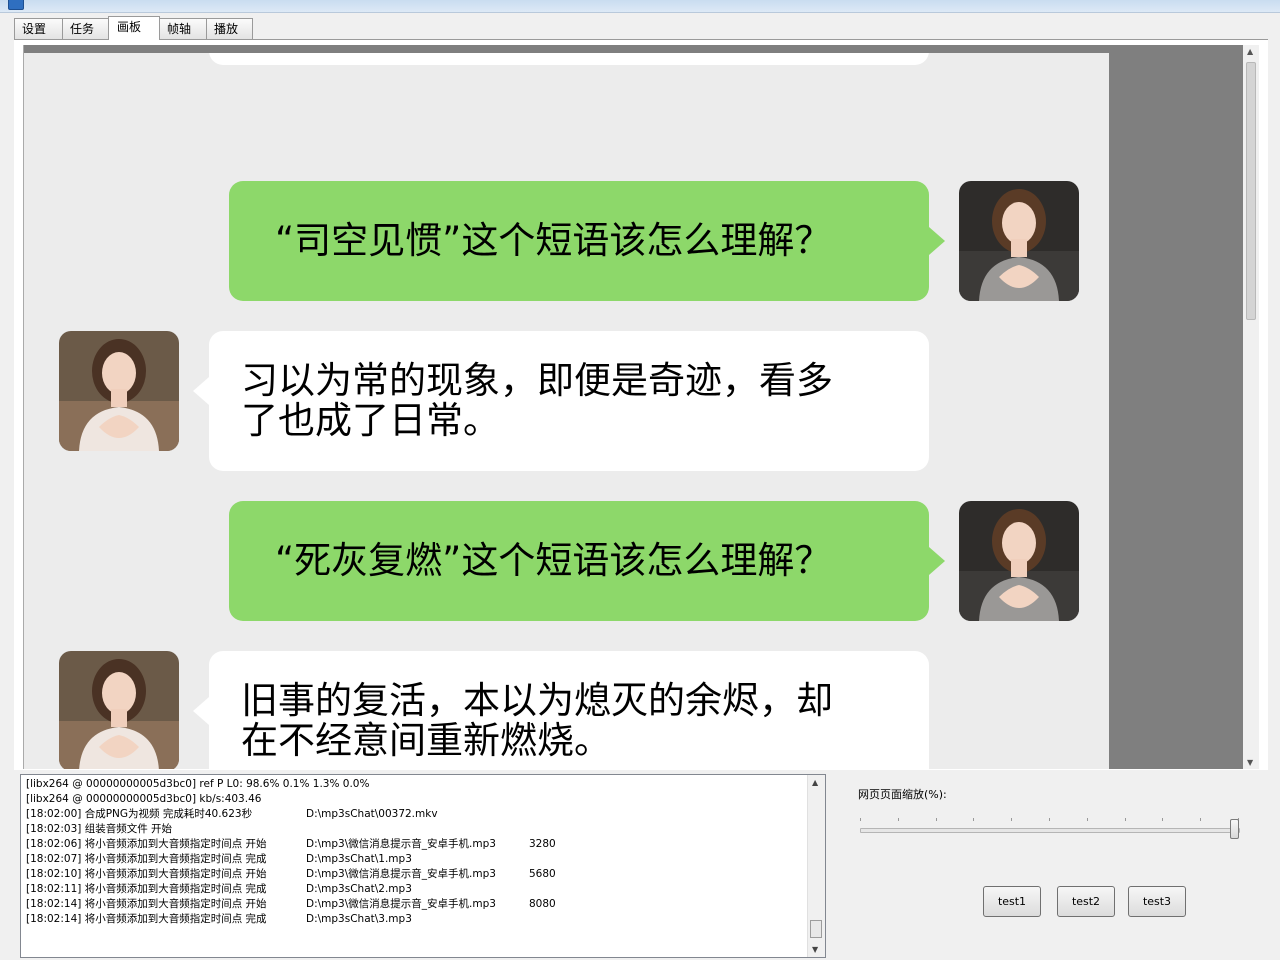 This screenshot has height=960, width=1280. What do you see at coordinates (640, 6) in the screenshot?
I see `window-title-strip` at bounding box center [640, 6].